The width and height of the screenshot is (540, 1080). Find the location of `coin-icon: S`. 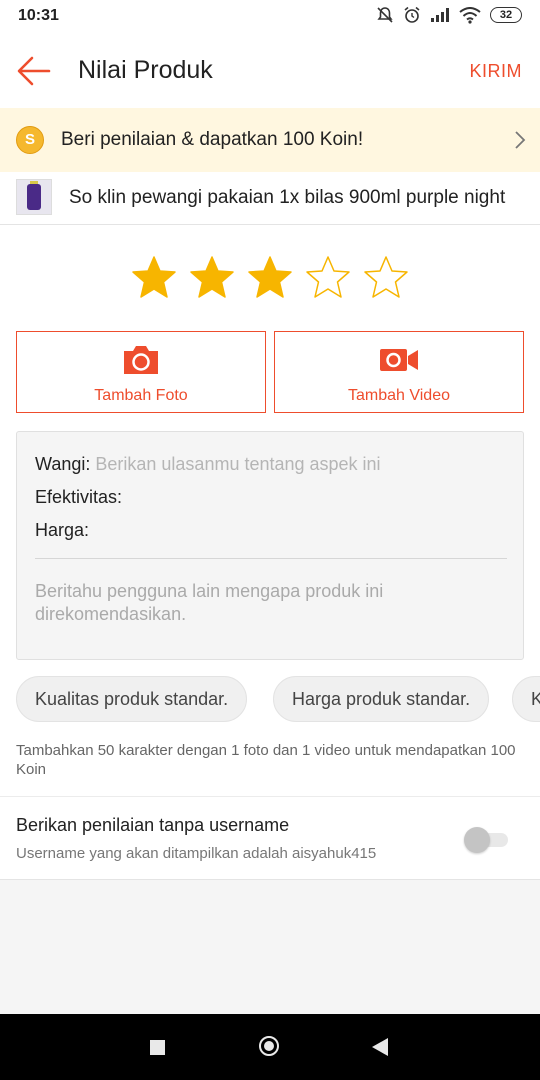

coin-icon: S is located at coordinates (30, 140).